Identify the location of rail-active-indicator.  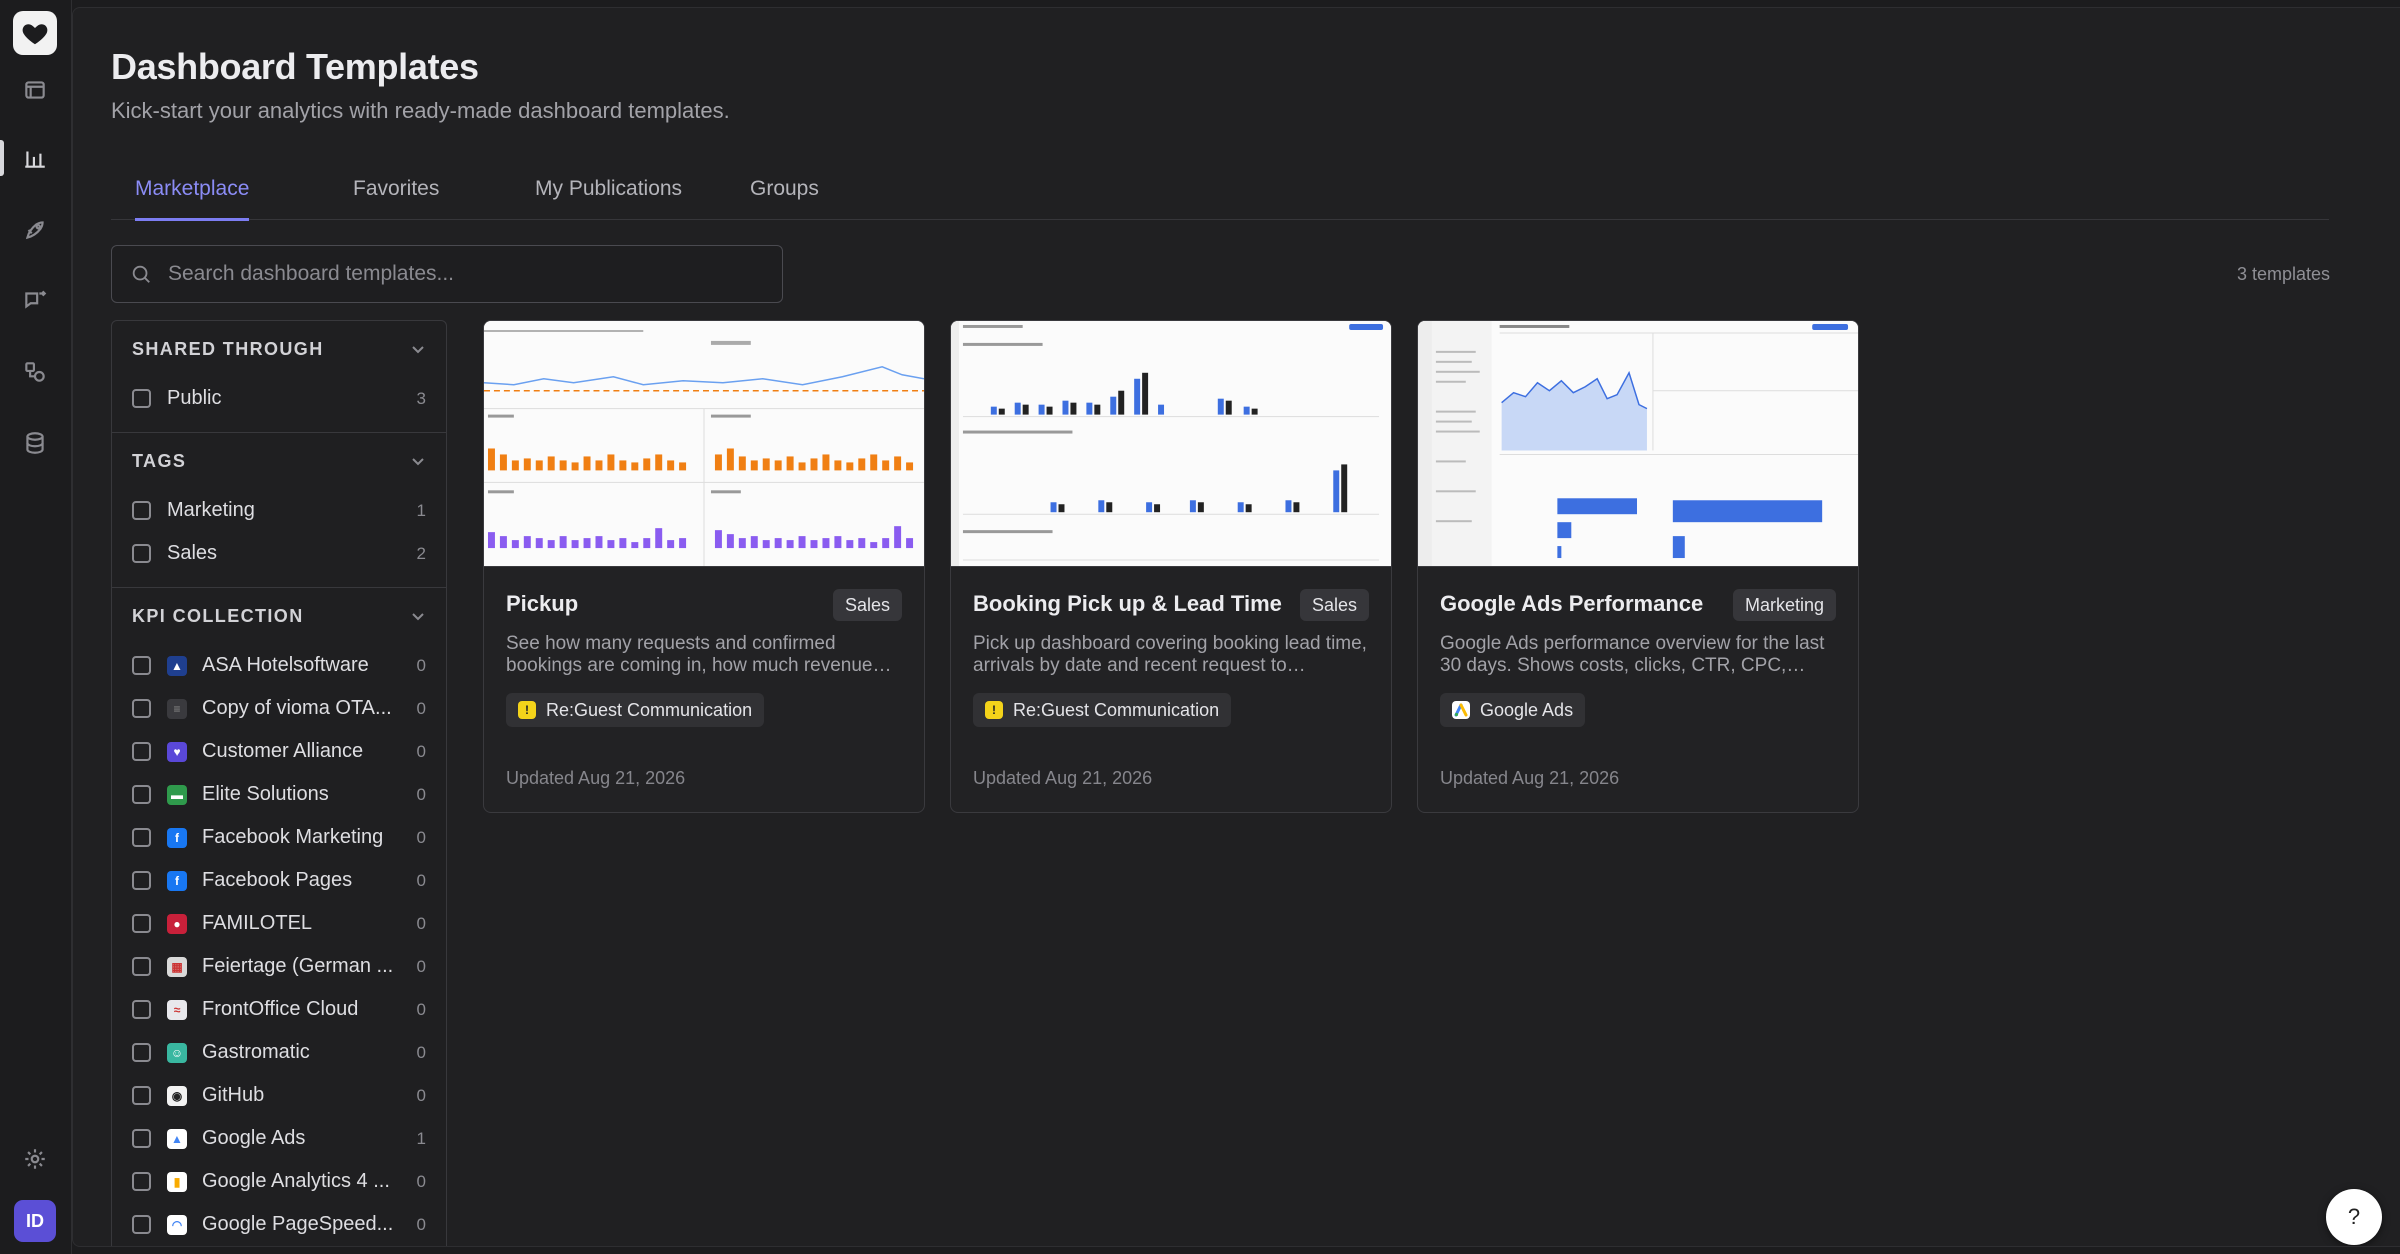
(2, 158).